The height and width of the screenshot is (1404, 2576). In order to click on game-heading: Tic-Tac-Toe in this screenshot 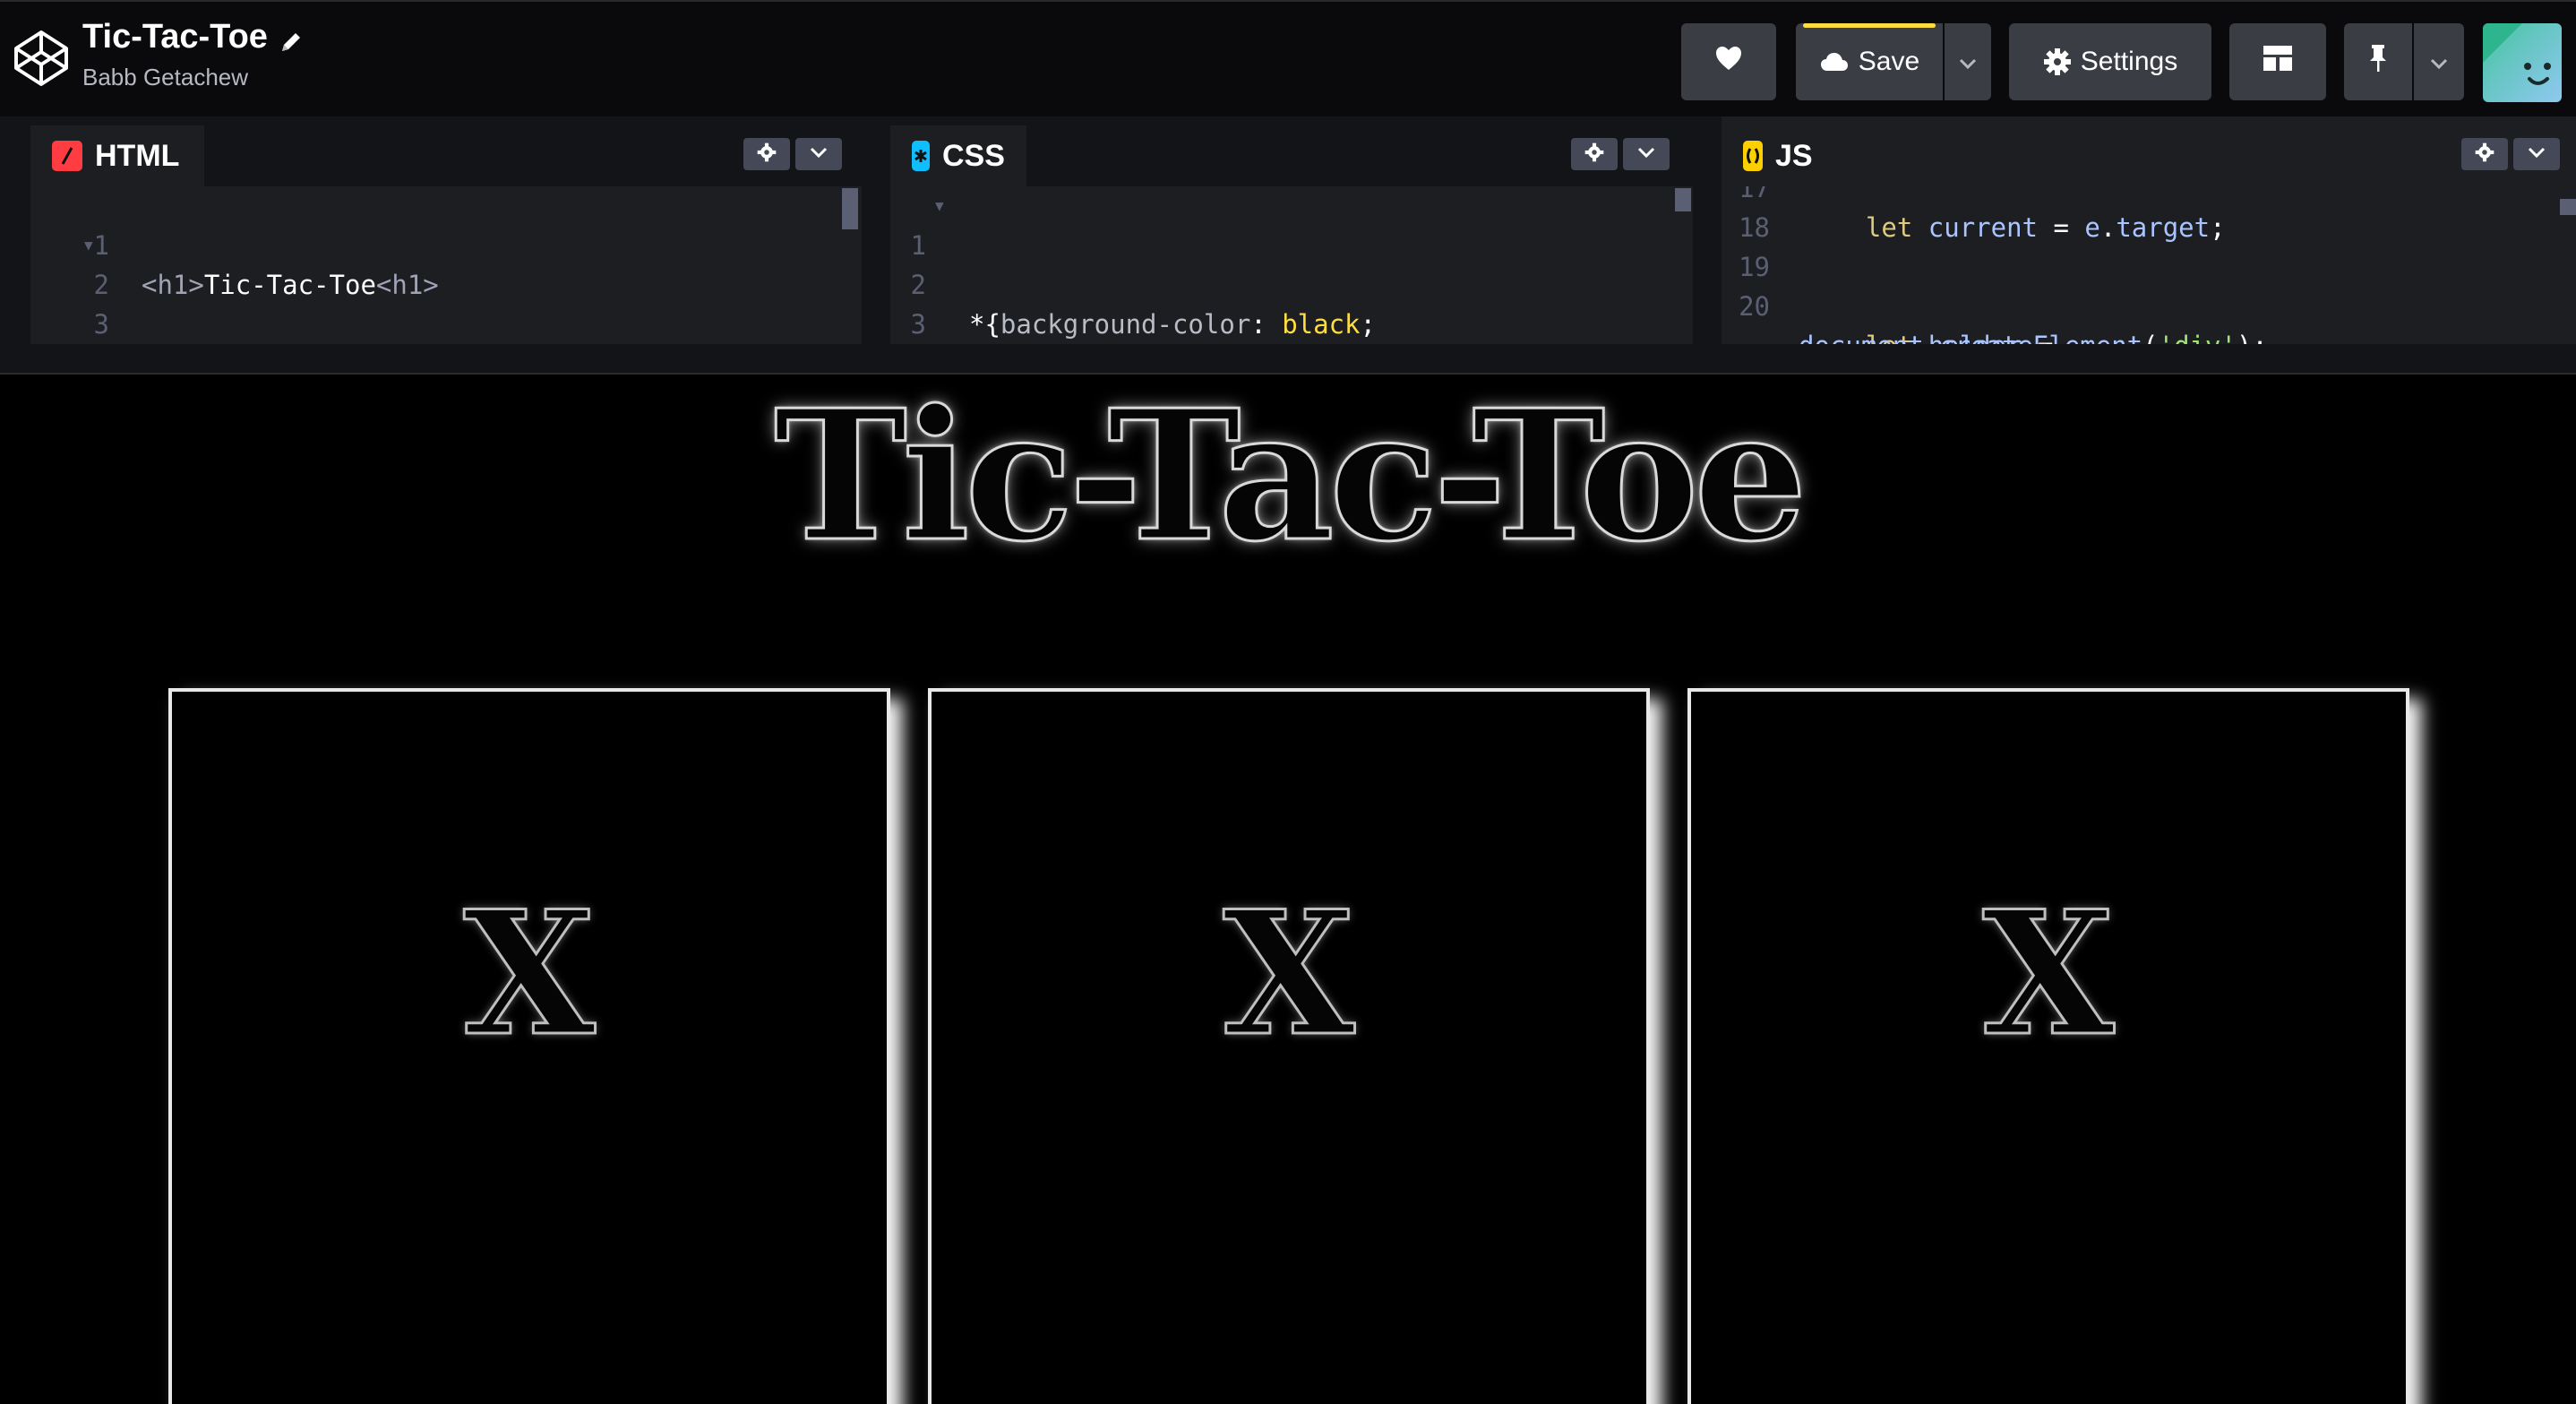, I will do `click(1291, 478)`.